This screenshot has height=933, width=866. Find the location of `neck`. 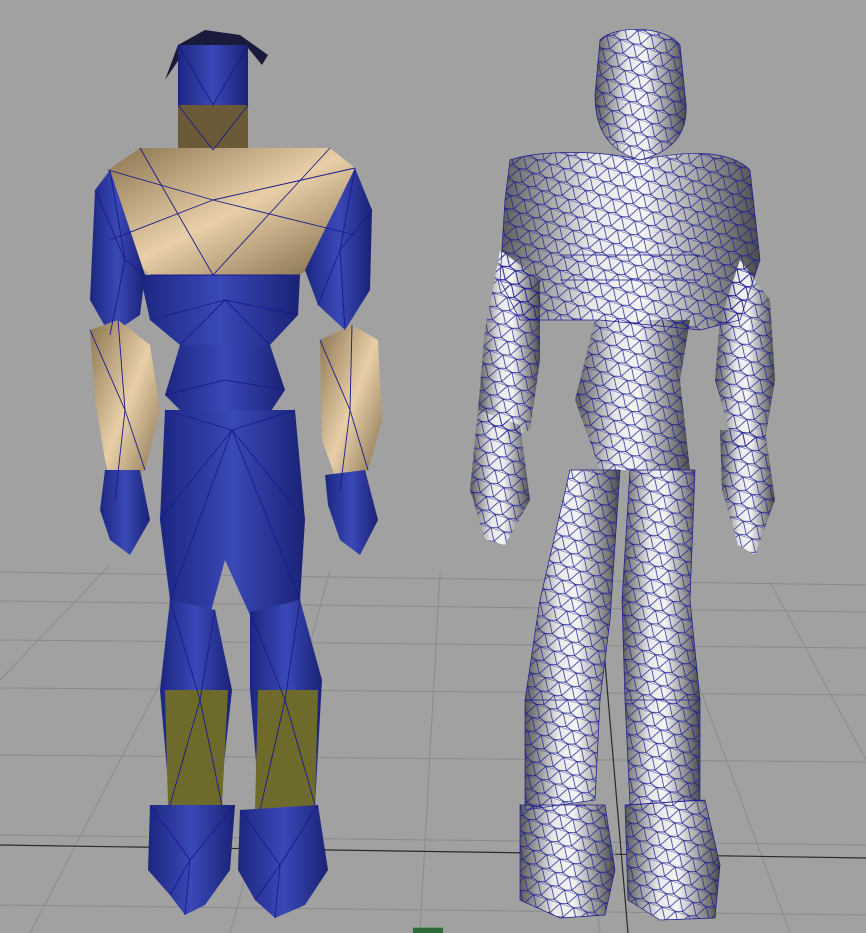

neck is located at coordinates (213, 127).